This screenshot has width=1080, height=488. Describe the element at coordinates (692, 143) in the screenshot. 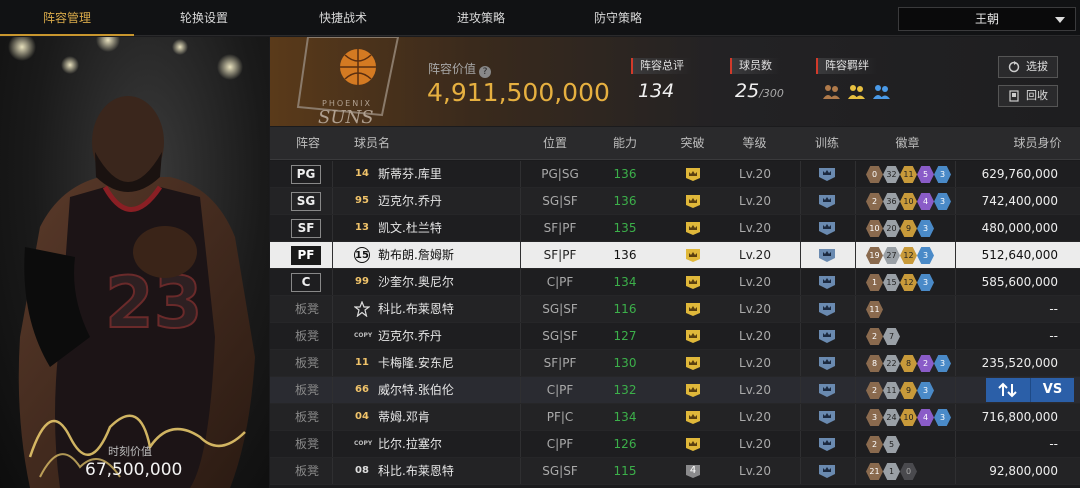

I see `col-breakthrough: 突破` at that location.